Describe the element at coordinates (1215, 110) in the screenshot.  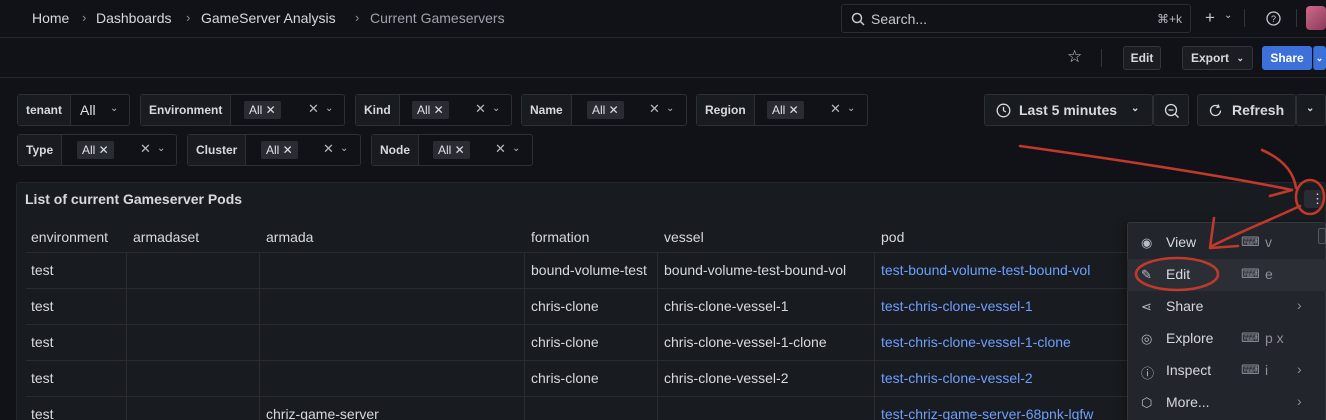
I see `refresh-icon` at that location.